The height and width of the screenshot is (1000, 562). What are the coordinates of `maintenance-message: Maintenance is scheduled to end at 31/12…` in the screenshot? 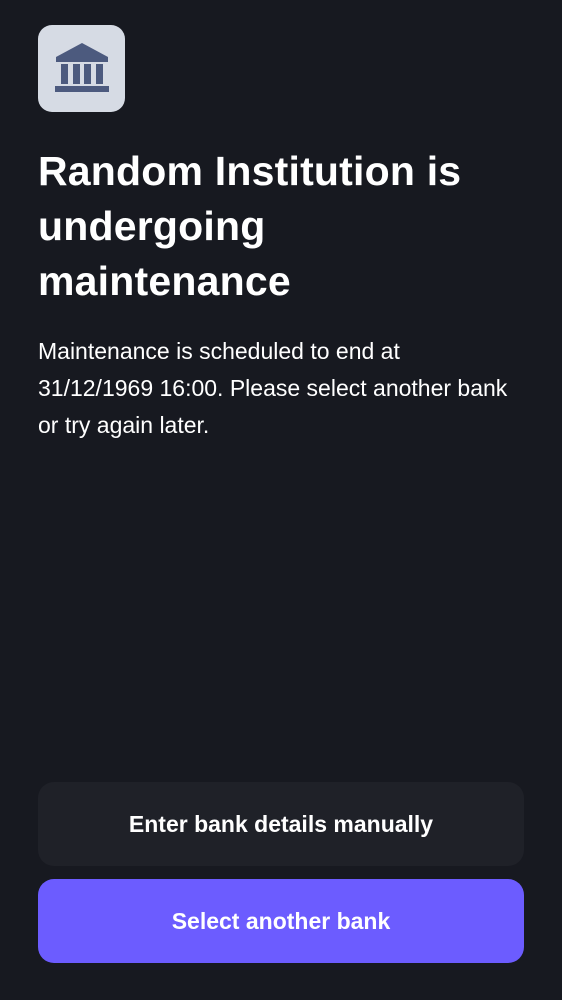 It's located at (273, 388).